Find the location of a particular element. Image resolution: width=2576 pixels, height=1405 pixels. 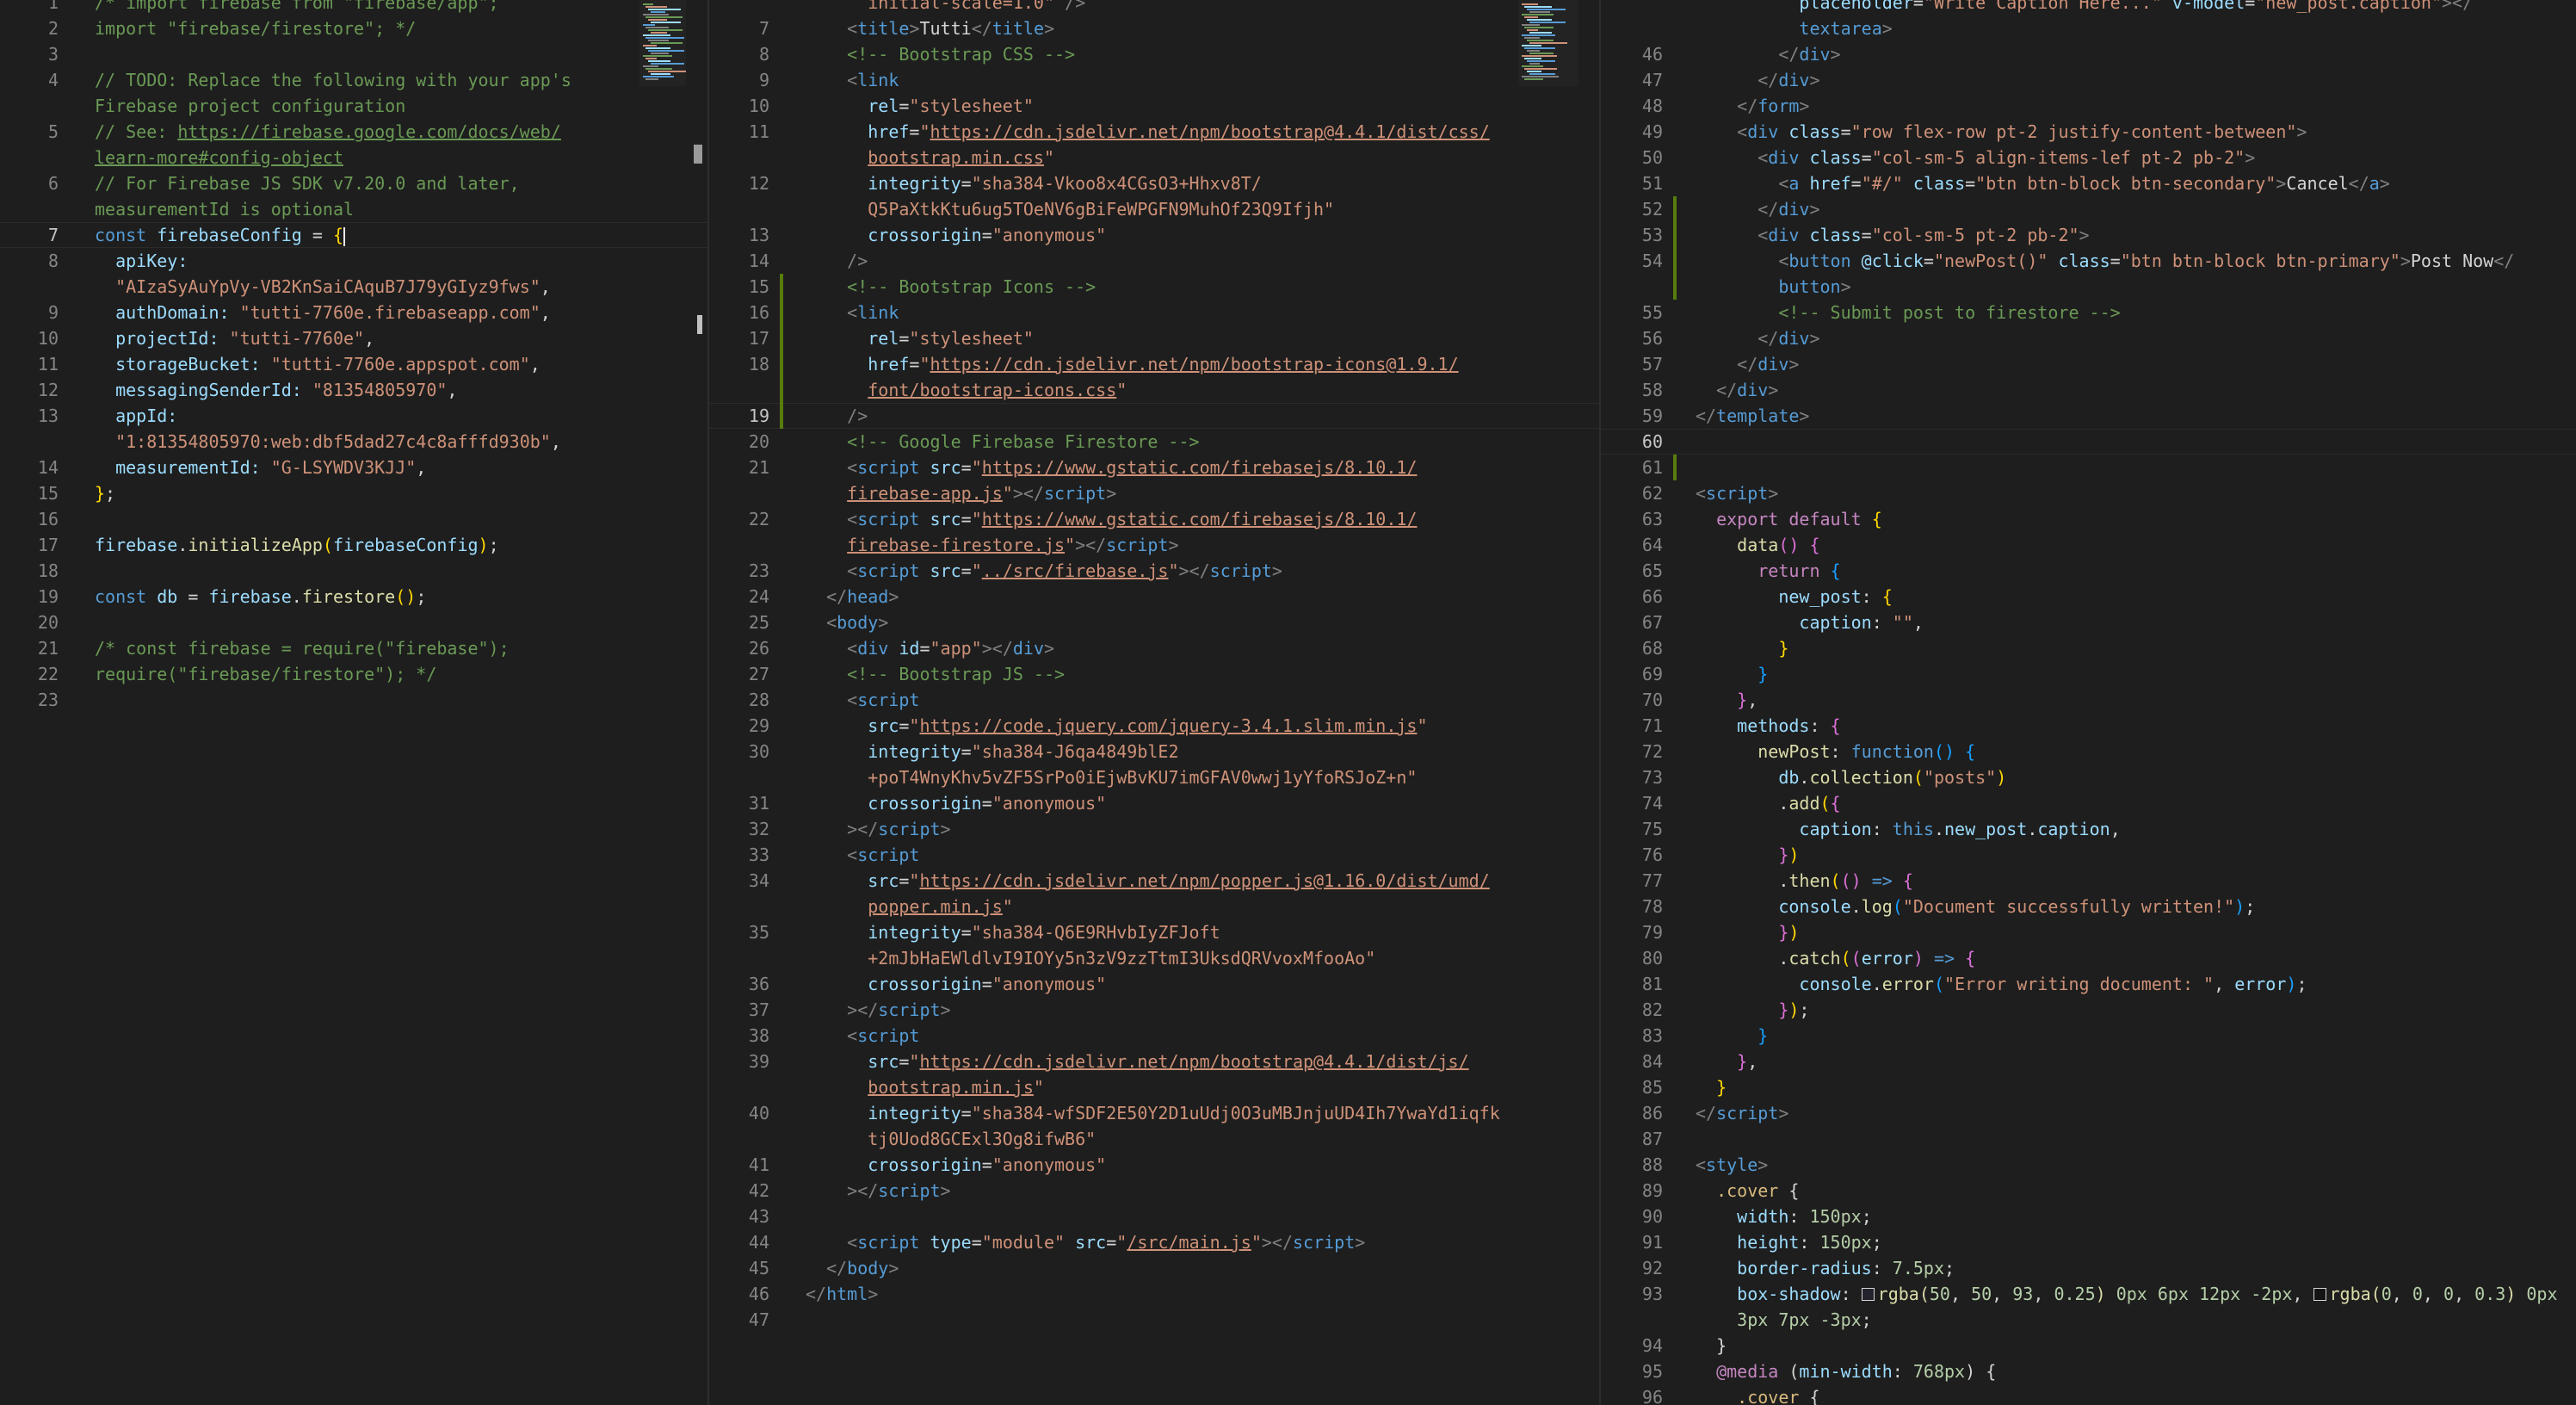

code-text: font/bootstrap-icons.css" is located at coordinates (966, 390).